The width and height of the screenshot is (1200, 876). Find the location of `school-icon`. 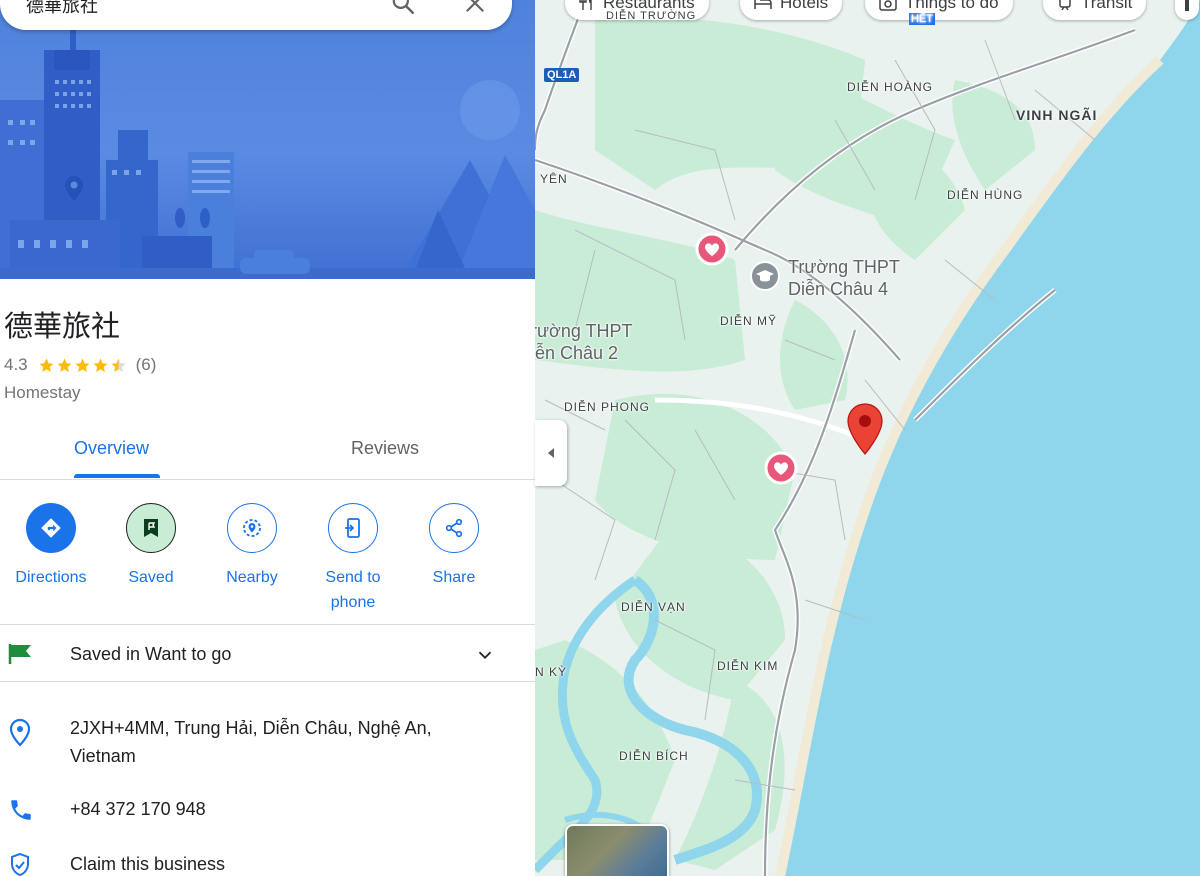

school-icon is located at coordinates (765, 276).